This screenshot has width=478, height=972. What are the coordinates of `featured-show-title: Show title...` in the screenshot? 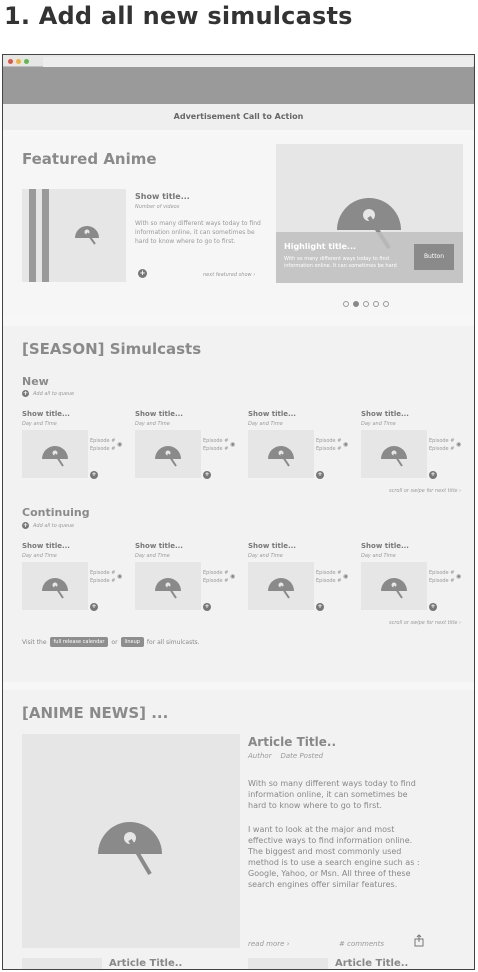 It's located at (162, 196).